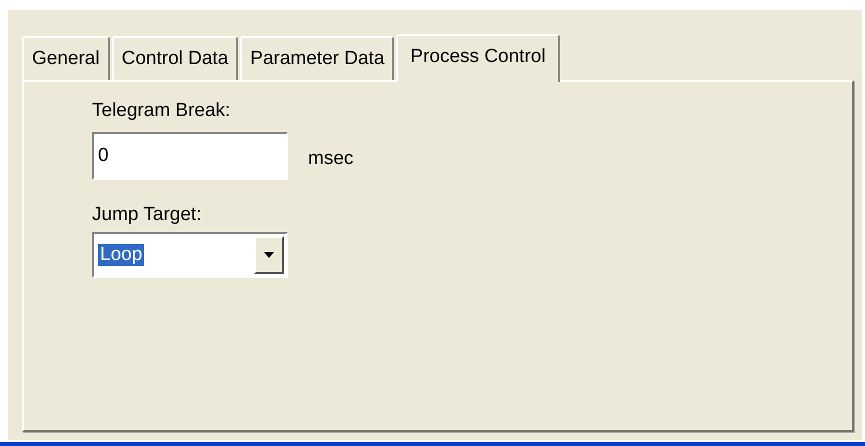 This screenshot has height=446, width=865. What do you see at coordinates (66, 58) in the screenshot?
I see `tab: General` at bounding box center [66, 58].